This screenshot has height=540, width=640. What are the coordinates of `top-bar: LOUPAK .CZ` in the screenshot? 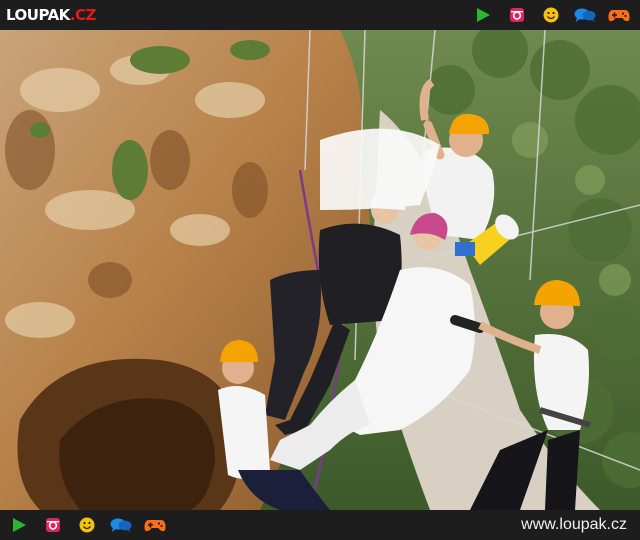 It's located at (320, 15).